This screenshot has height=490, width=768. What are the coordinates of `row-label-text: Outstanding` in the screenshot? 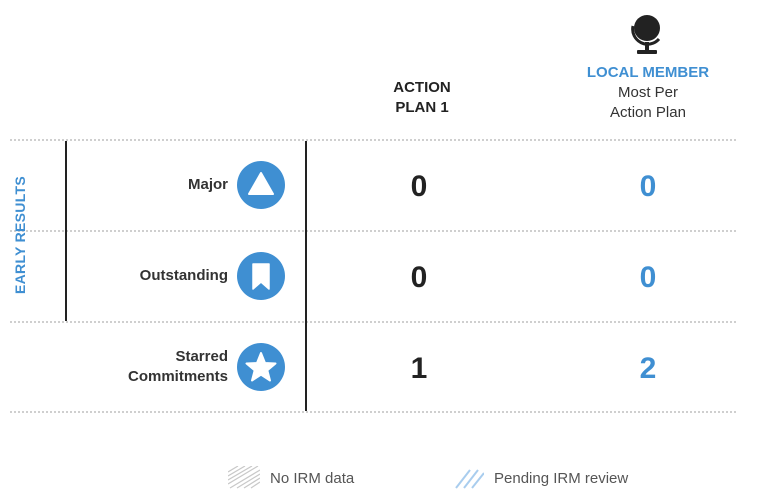 It's located at (183, 275).